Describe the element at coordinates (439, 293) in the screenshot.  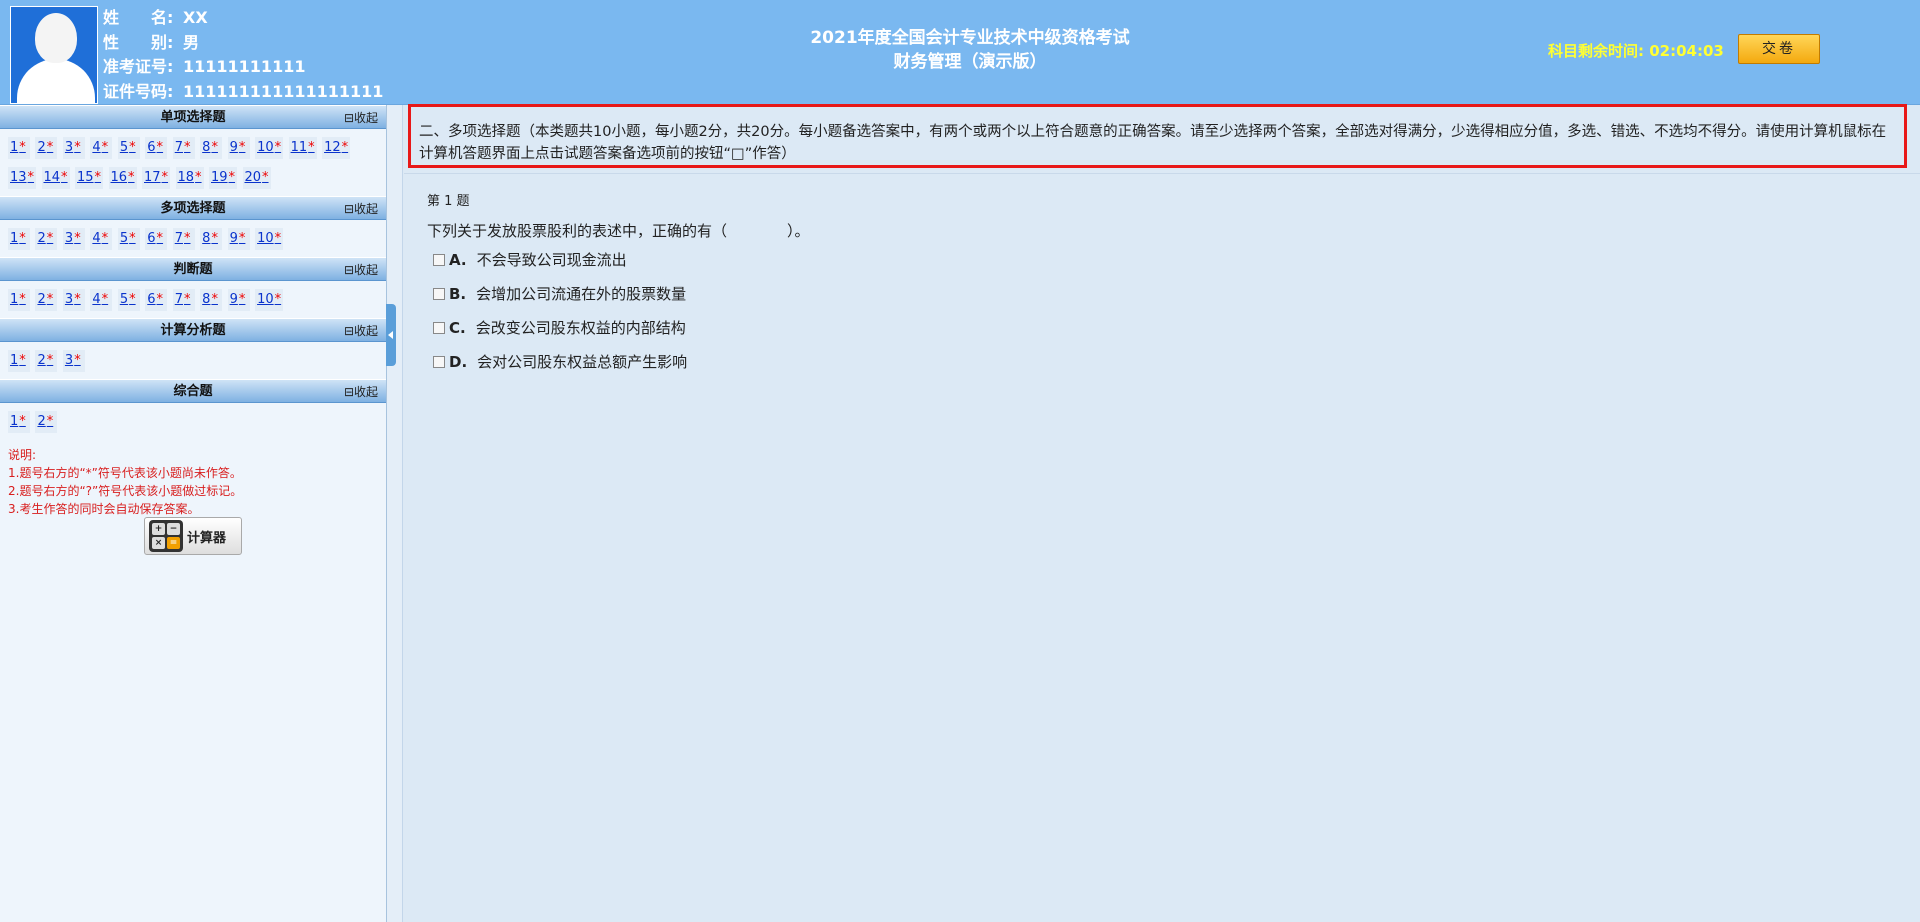
I see `option-b-checkbox` at that location.